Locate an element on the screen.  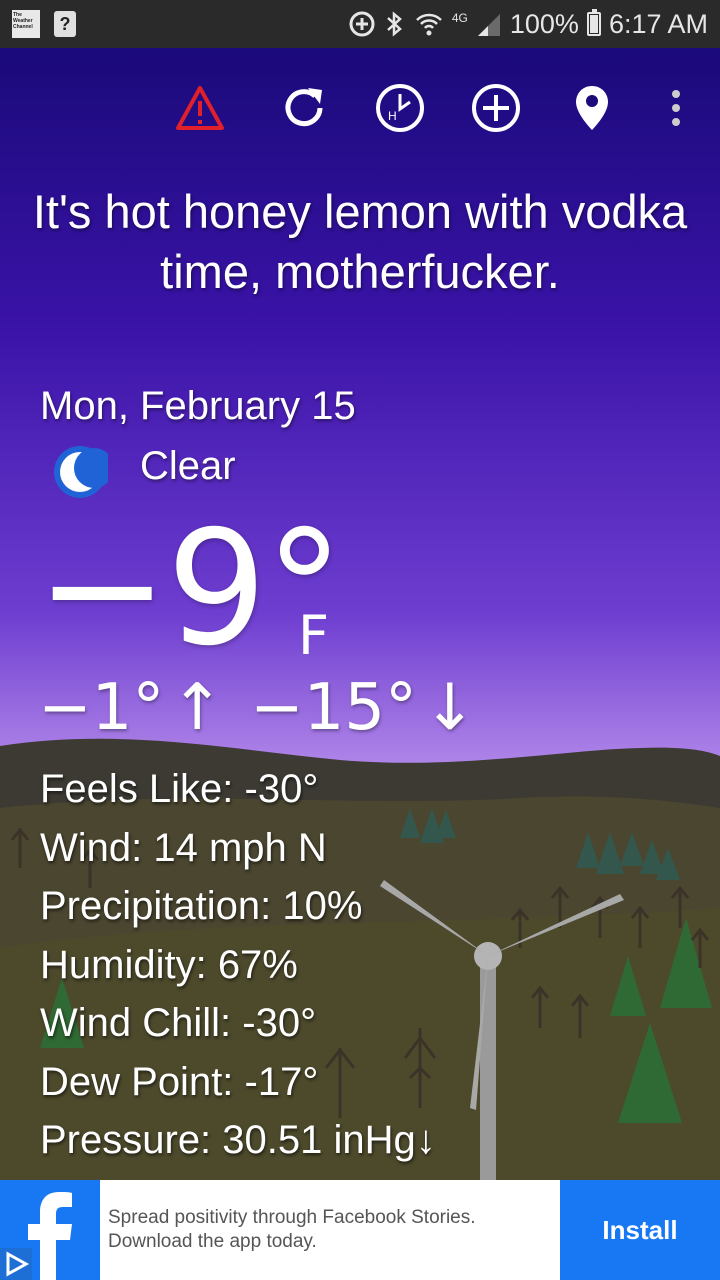
hourly-button: H is located at coordinates (400, 108).